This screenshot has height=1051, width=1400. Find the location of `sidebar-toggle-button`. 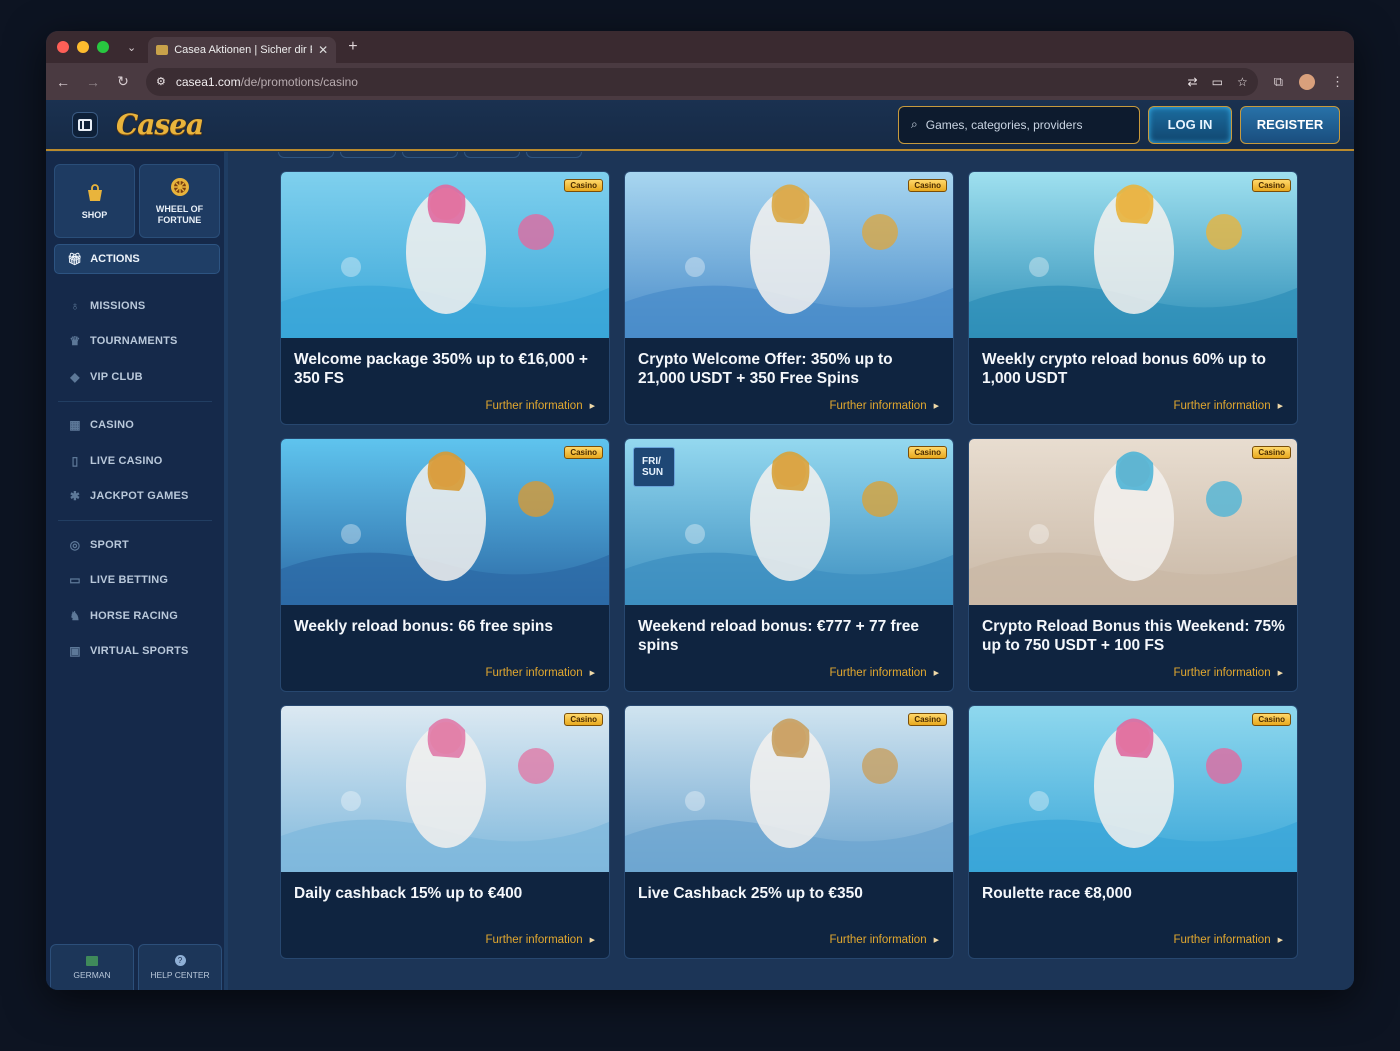

sidebar-toggle-button is located at coordinates (85, 124).